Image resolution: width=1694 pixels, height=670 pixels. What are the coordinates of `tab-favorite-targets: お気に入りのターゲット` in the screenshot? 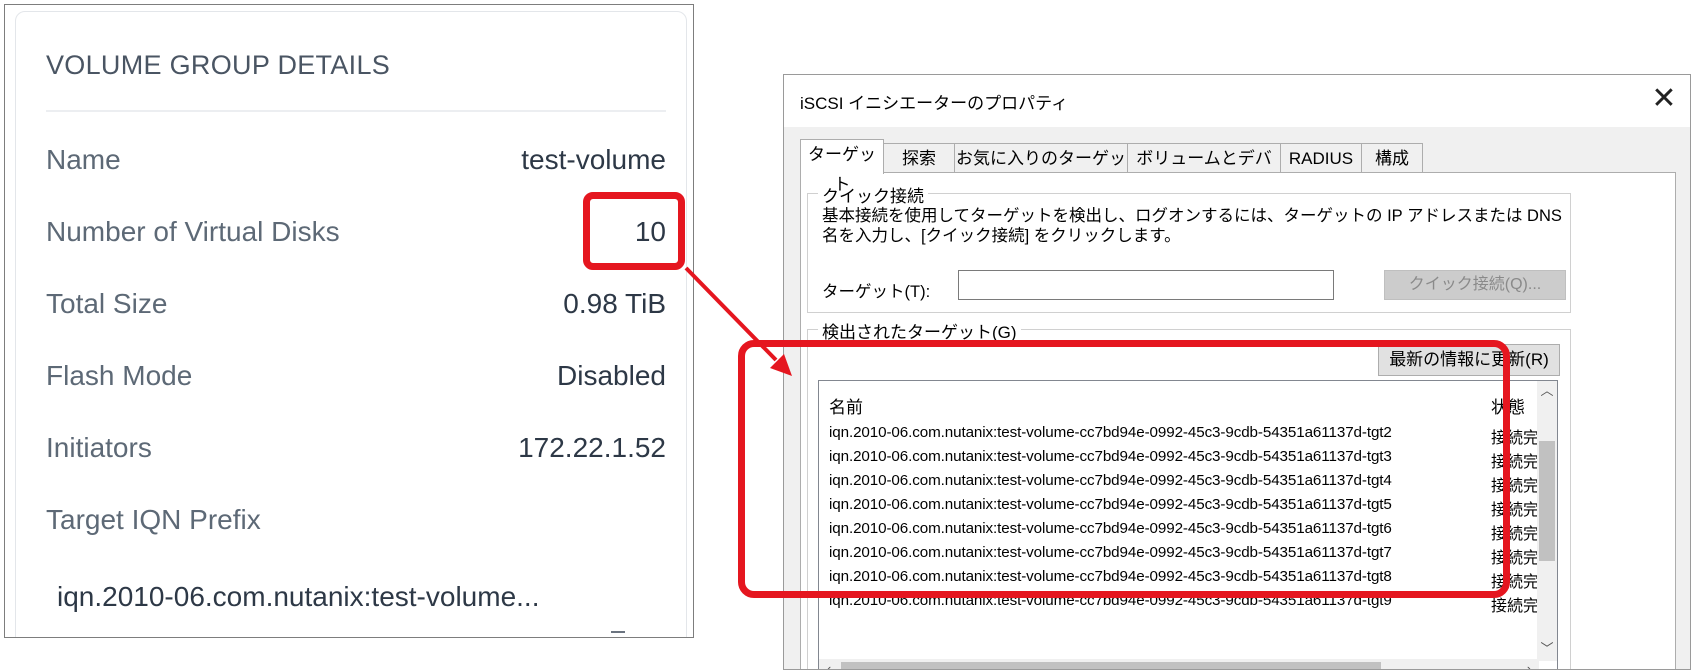 It's located at (1041, 170).